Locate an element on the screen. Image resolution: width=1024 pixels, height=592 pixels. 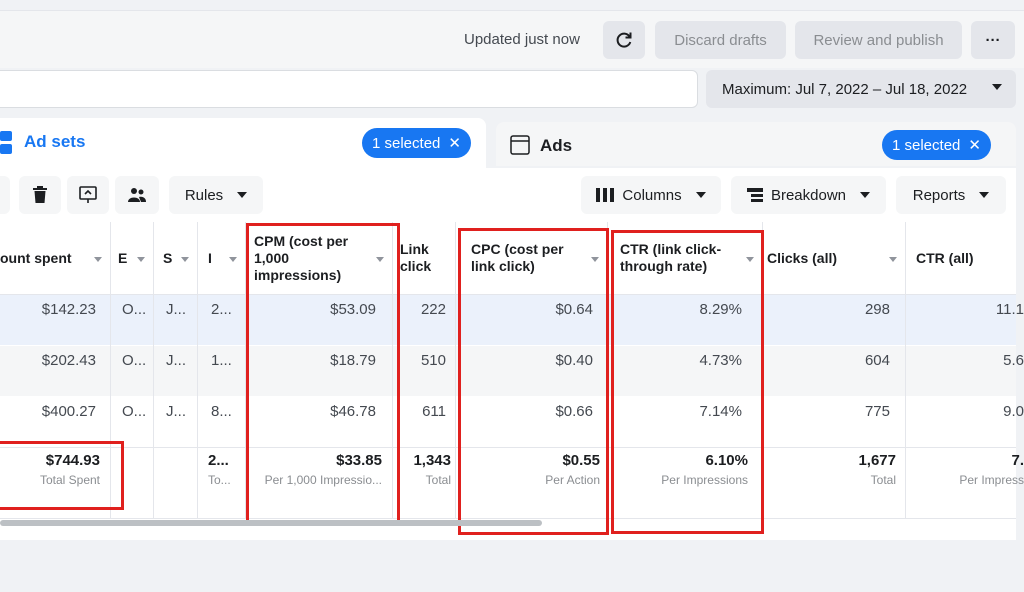
cell-clicks-all: 604 is located at coordinates (877, 360).